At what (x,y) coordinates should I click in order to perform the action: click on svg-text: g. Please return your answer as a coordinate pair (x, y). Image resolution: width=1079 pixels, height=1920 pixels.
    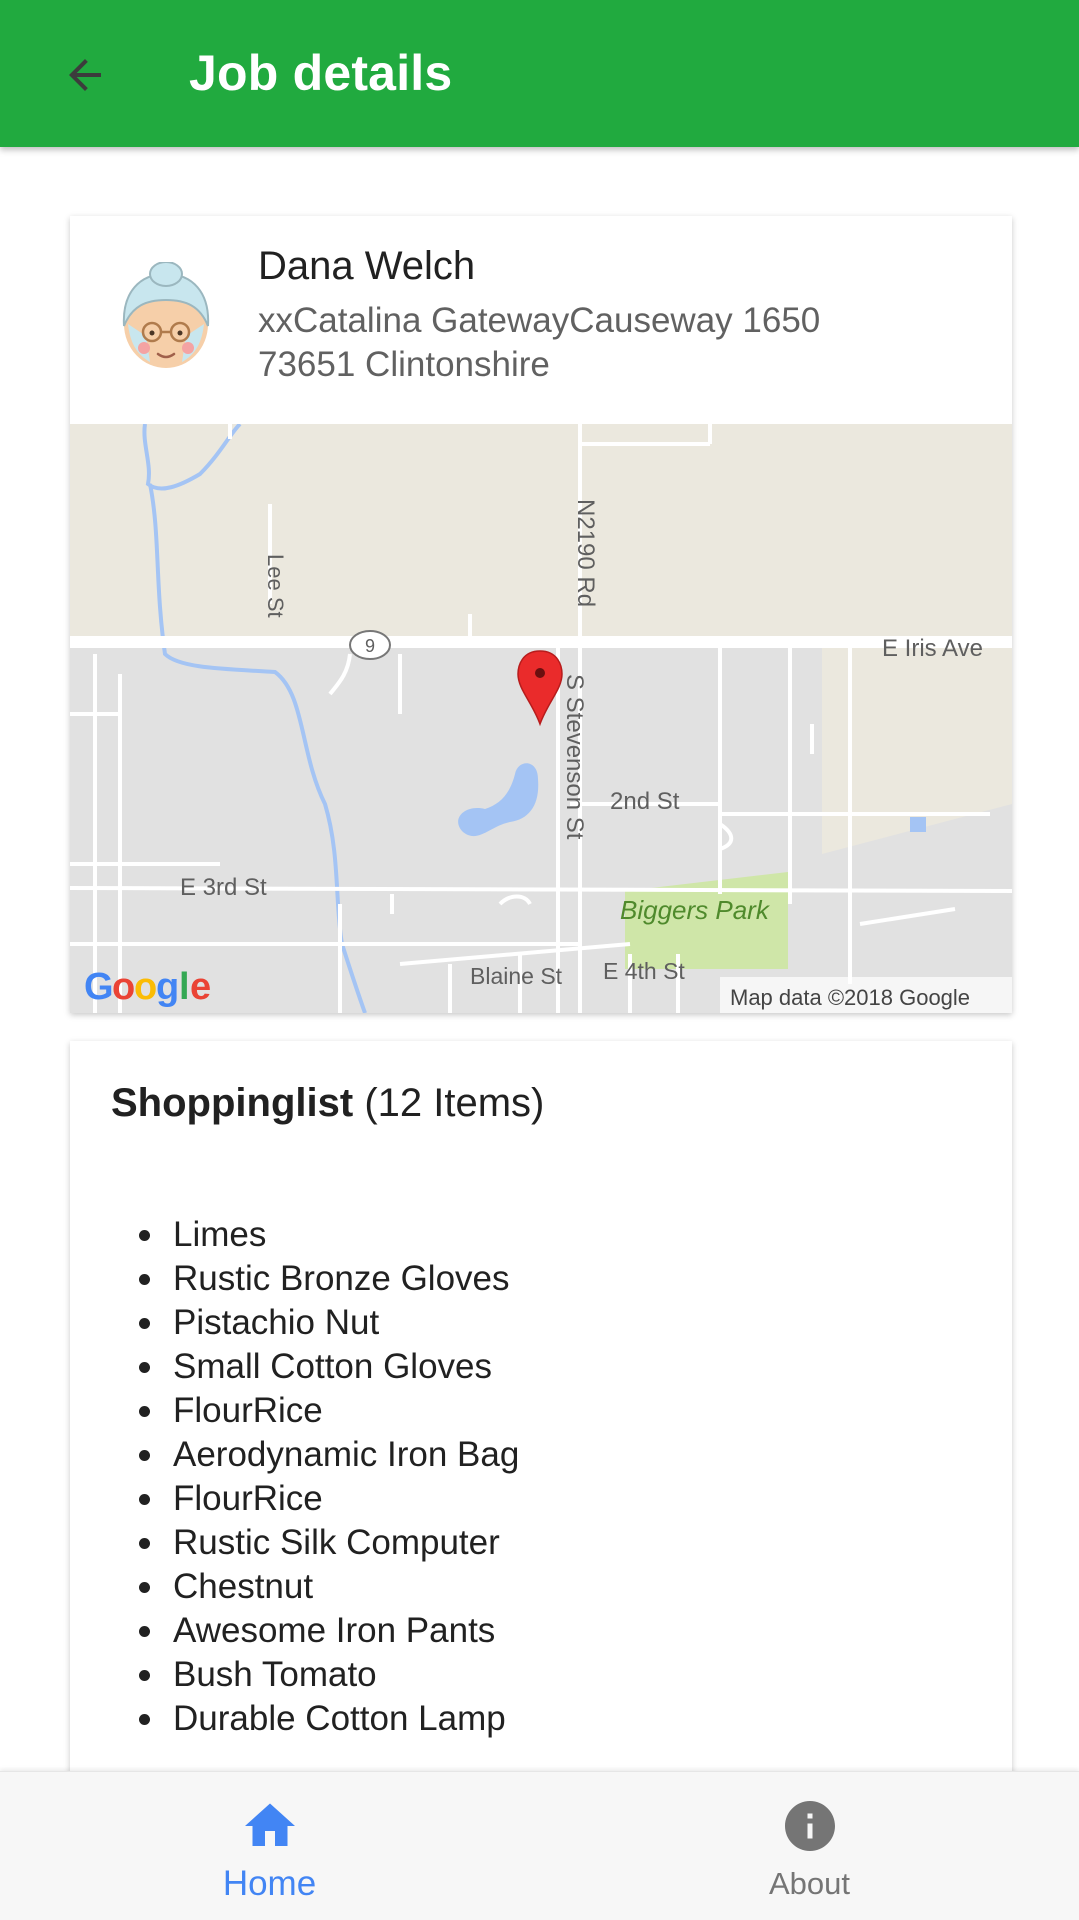
    Looking at the image, I should click on (167, 987).